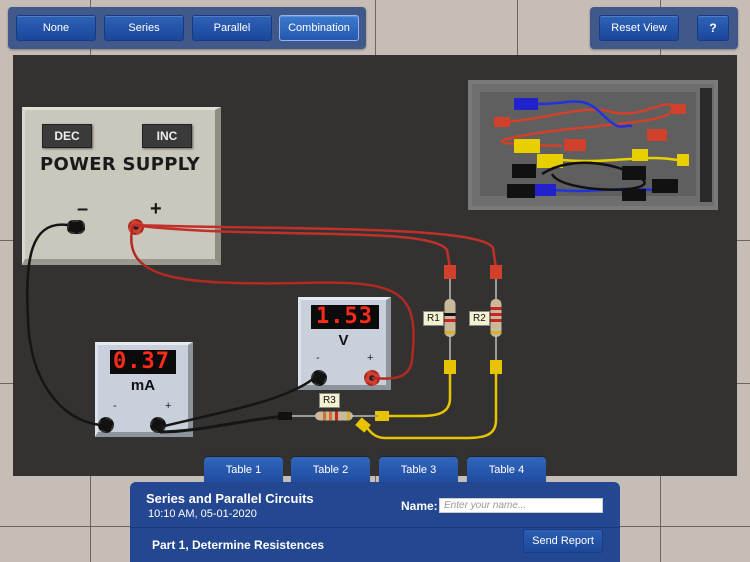  What do you see at coordinates (232, 28) in the screenshot?
I see `parallel-button: Parallel` at bounding box center [232, 28].